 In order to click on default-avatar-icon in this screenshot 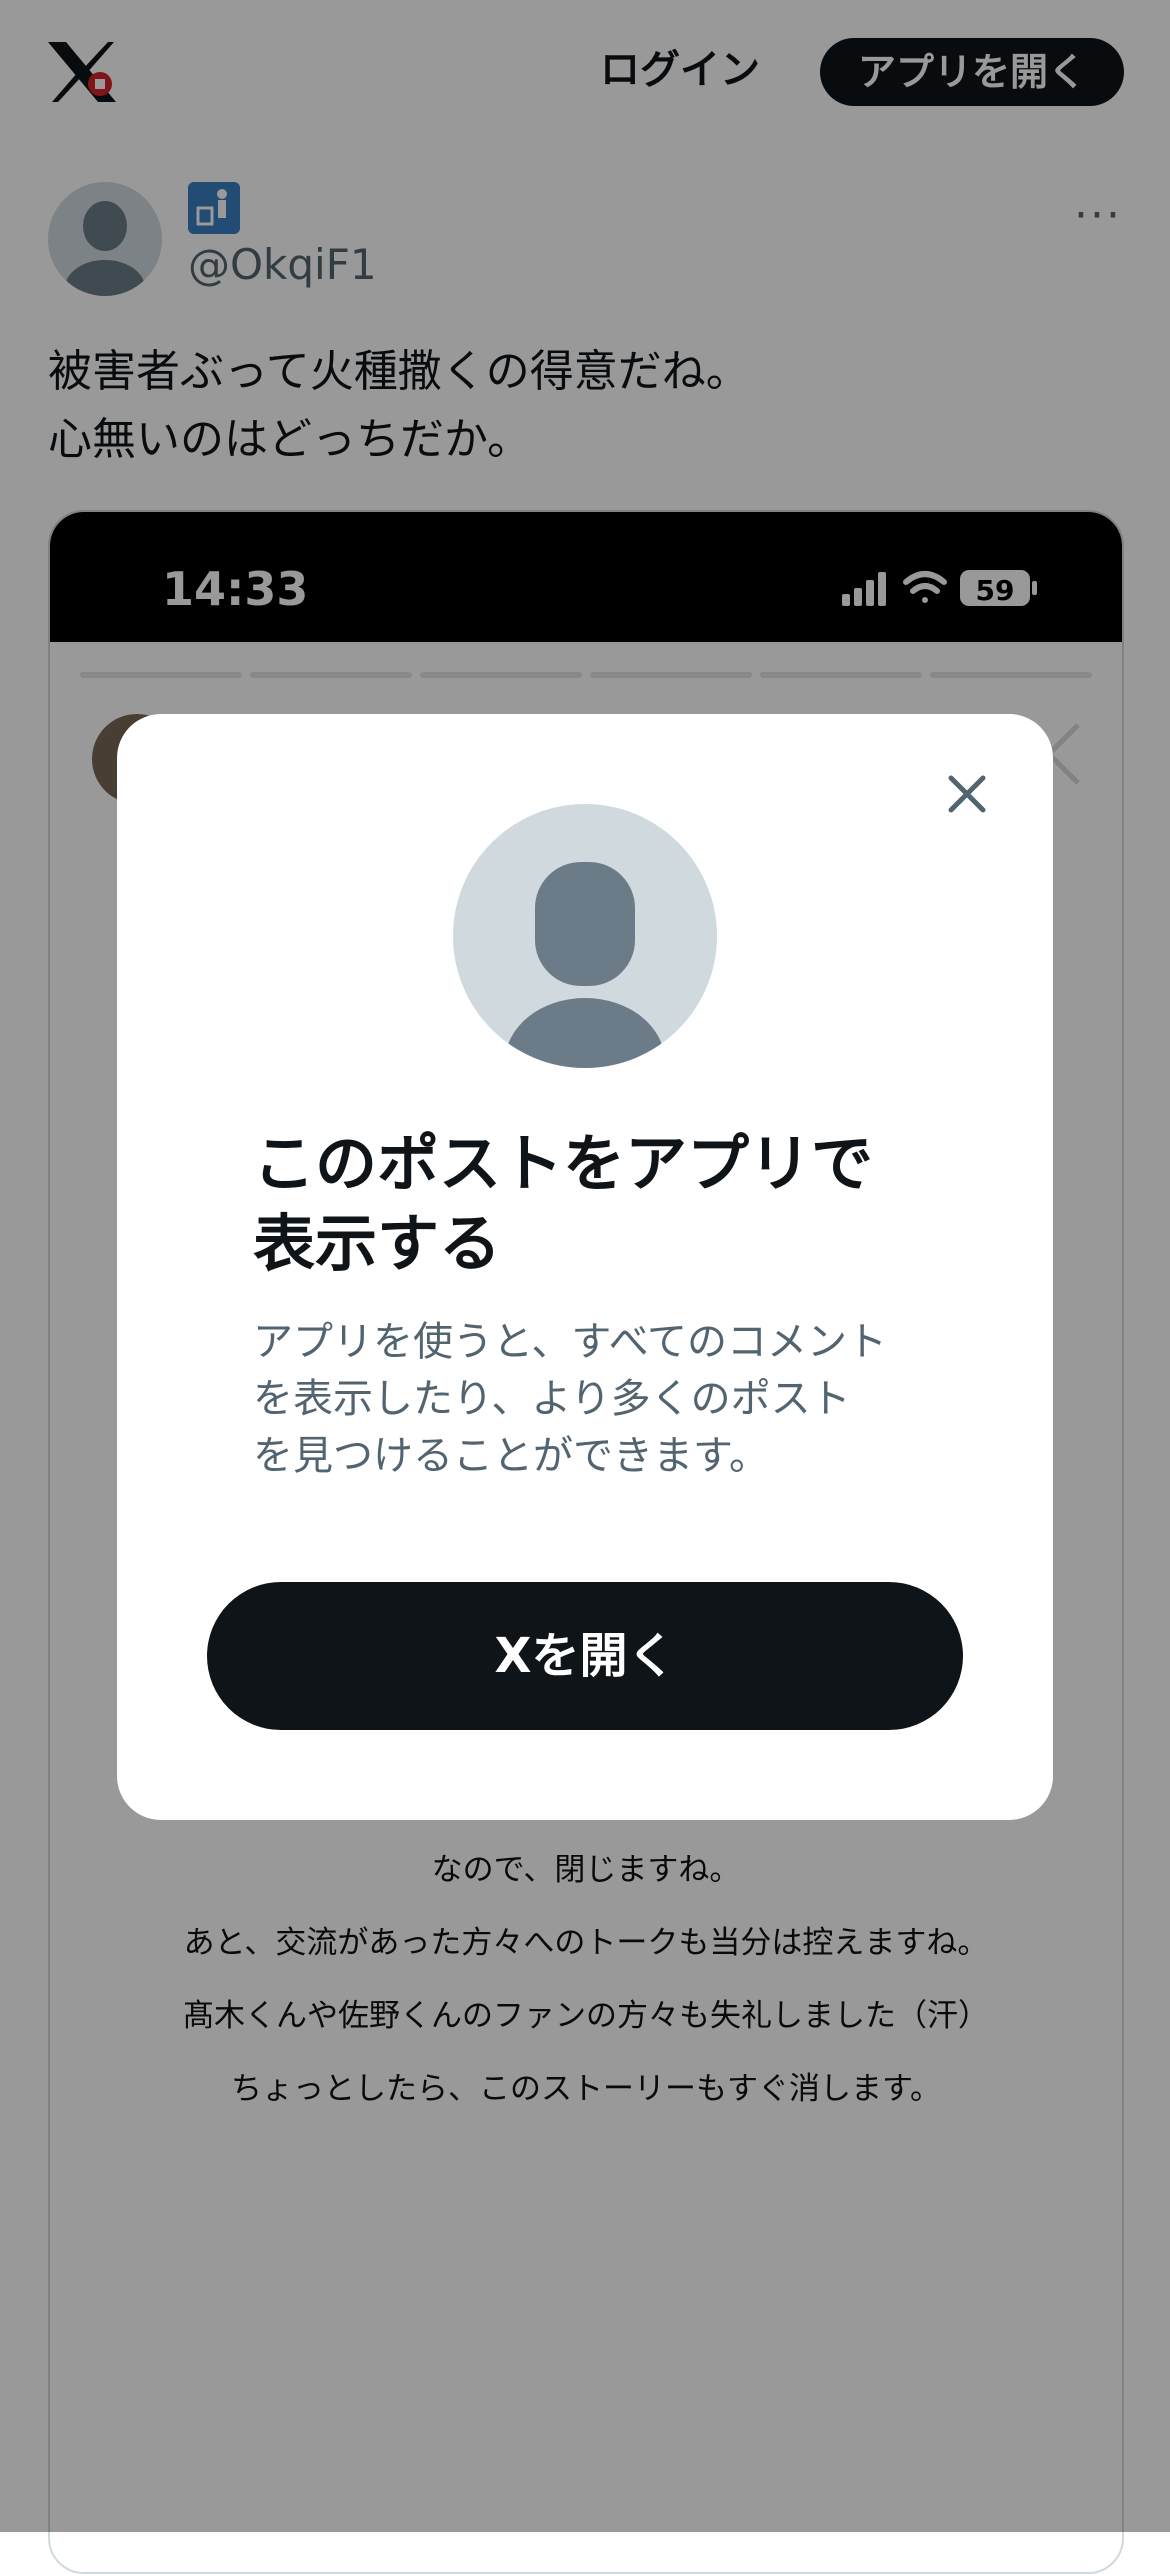, I will do `click(585, 965)`.